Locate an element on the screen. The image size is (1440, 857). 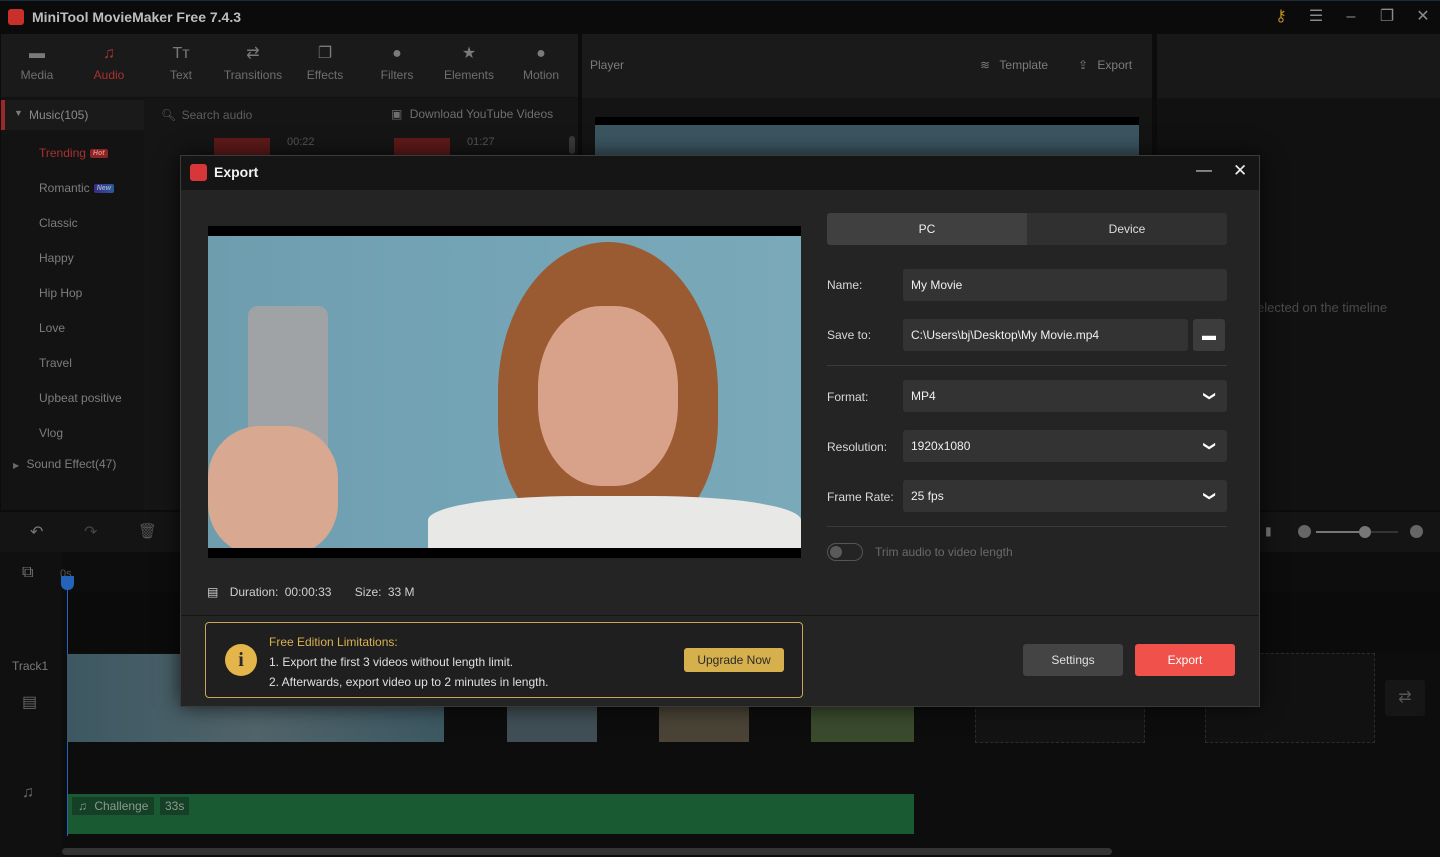
timeline-scrollbar is located at coordinates (587, 851).